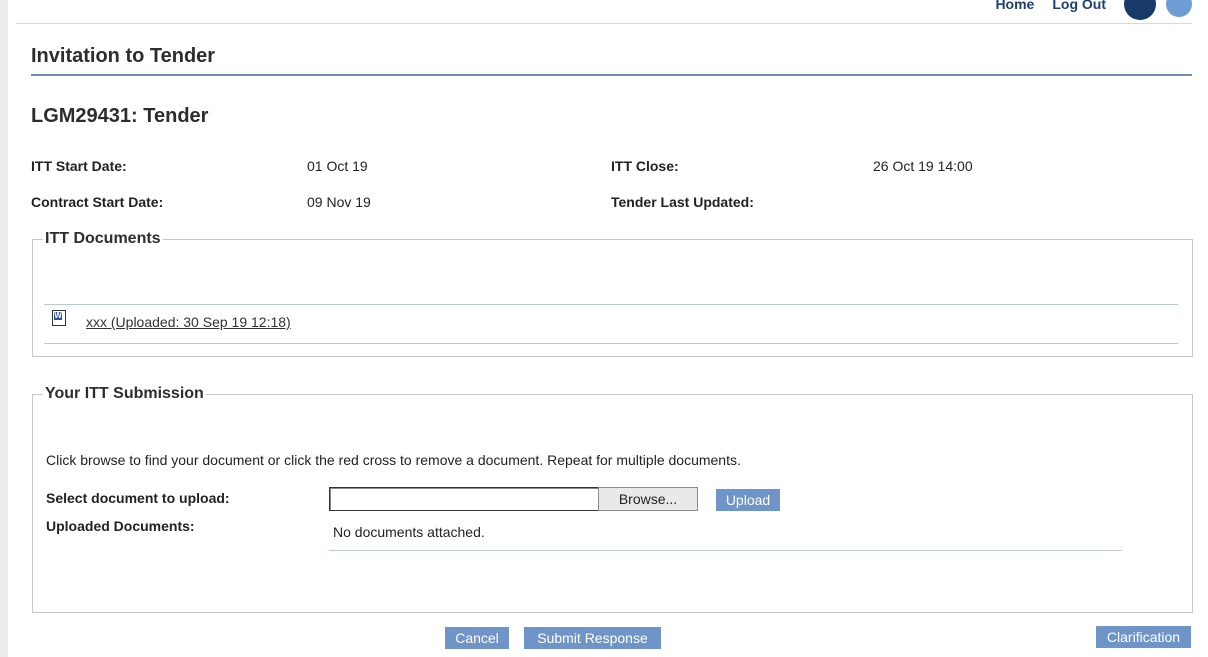 This screenshot has height=657, width=1208. I want to click on file-path-input, so click(464, 499).